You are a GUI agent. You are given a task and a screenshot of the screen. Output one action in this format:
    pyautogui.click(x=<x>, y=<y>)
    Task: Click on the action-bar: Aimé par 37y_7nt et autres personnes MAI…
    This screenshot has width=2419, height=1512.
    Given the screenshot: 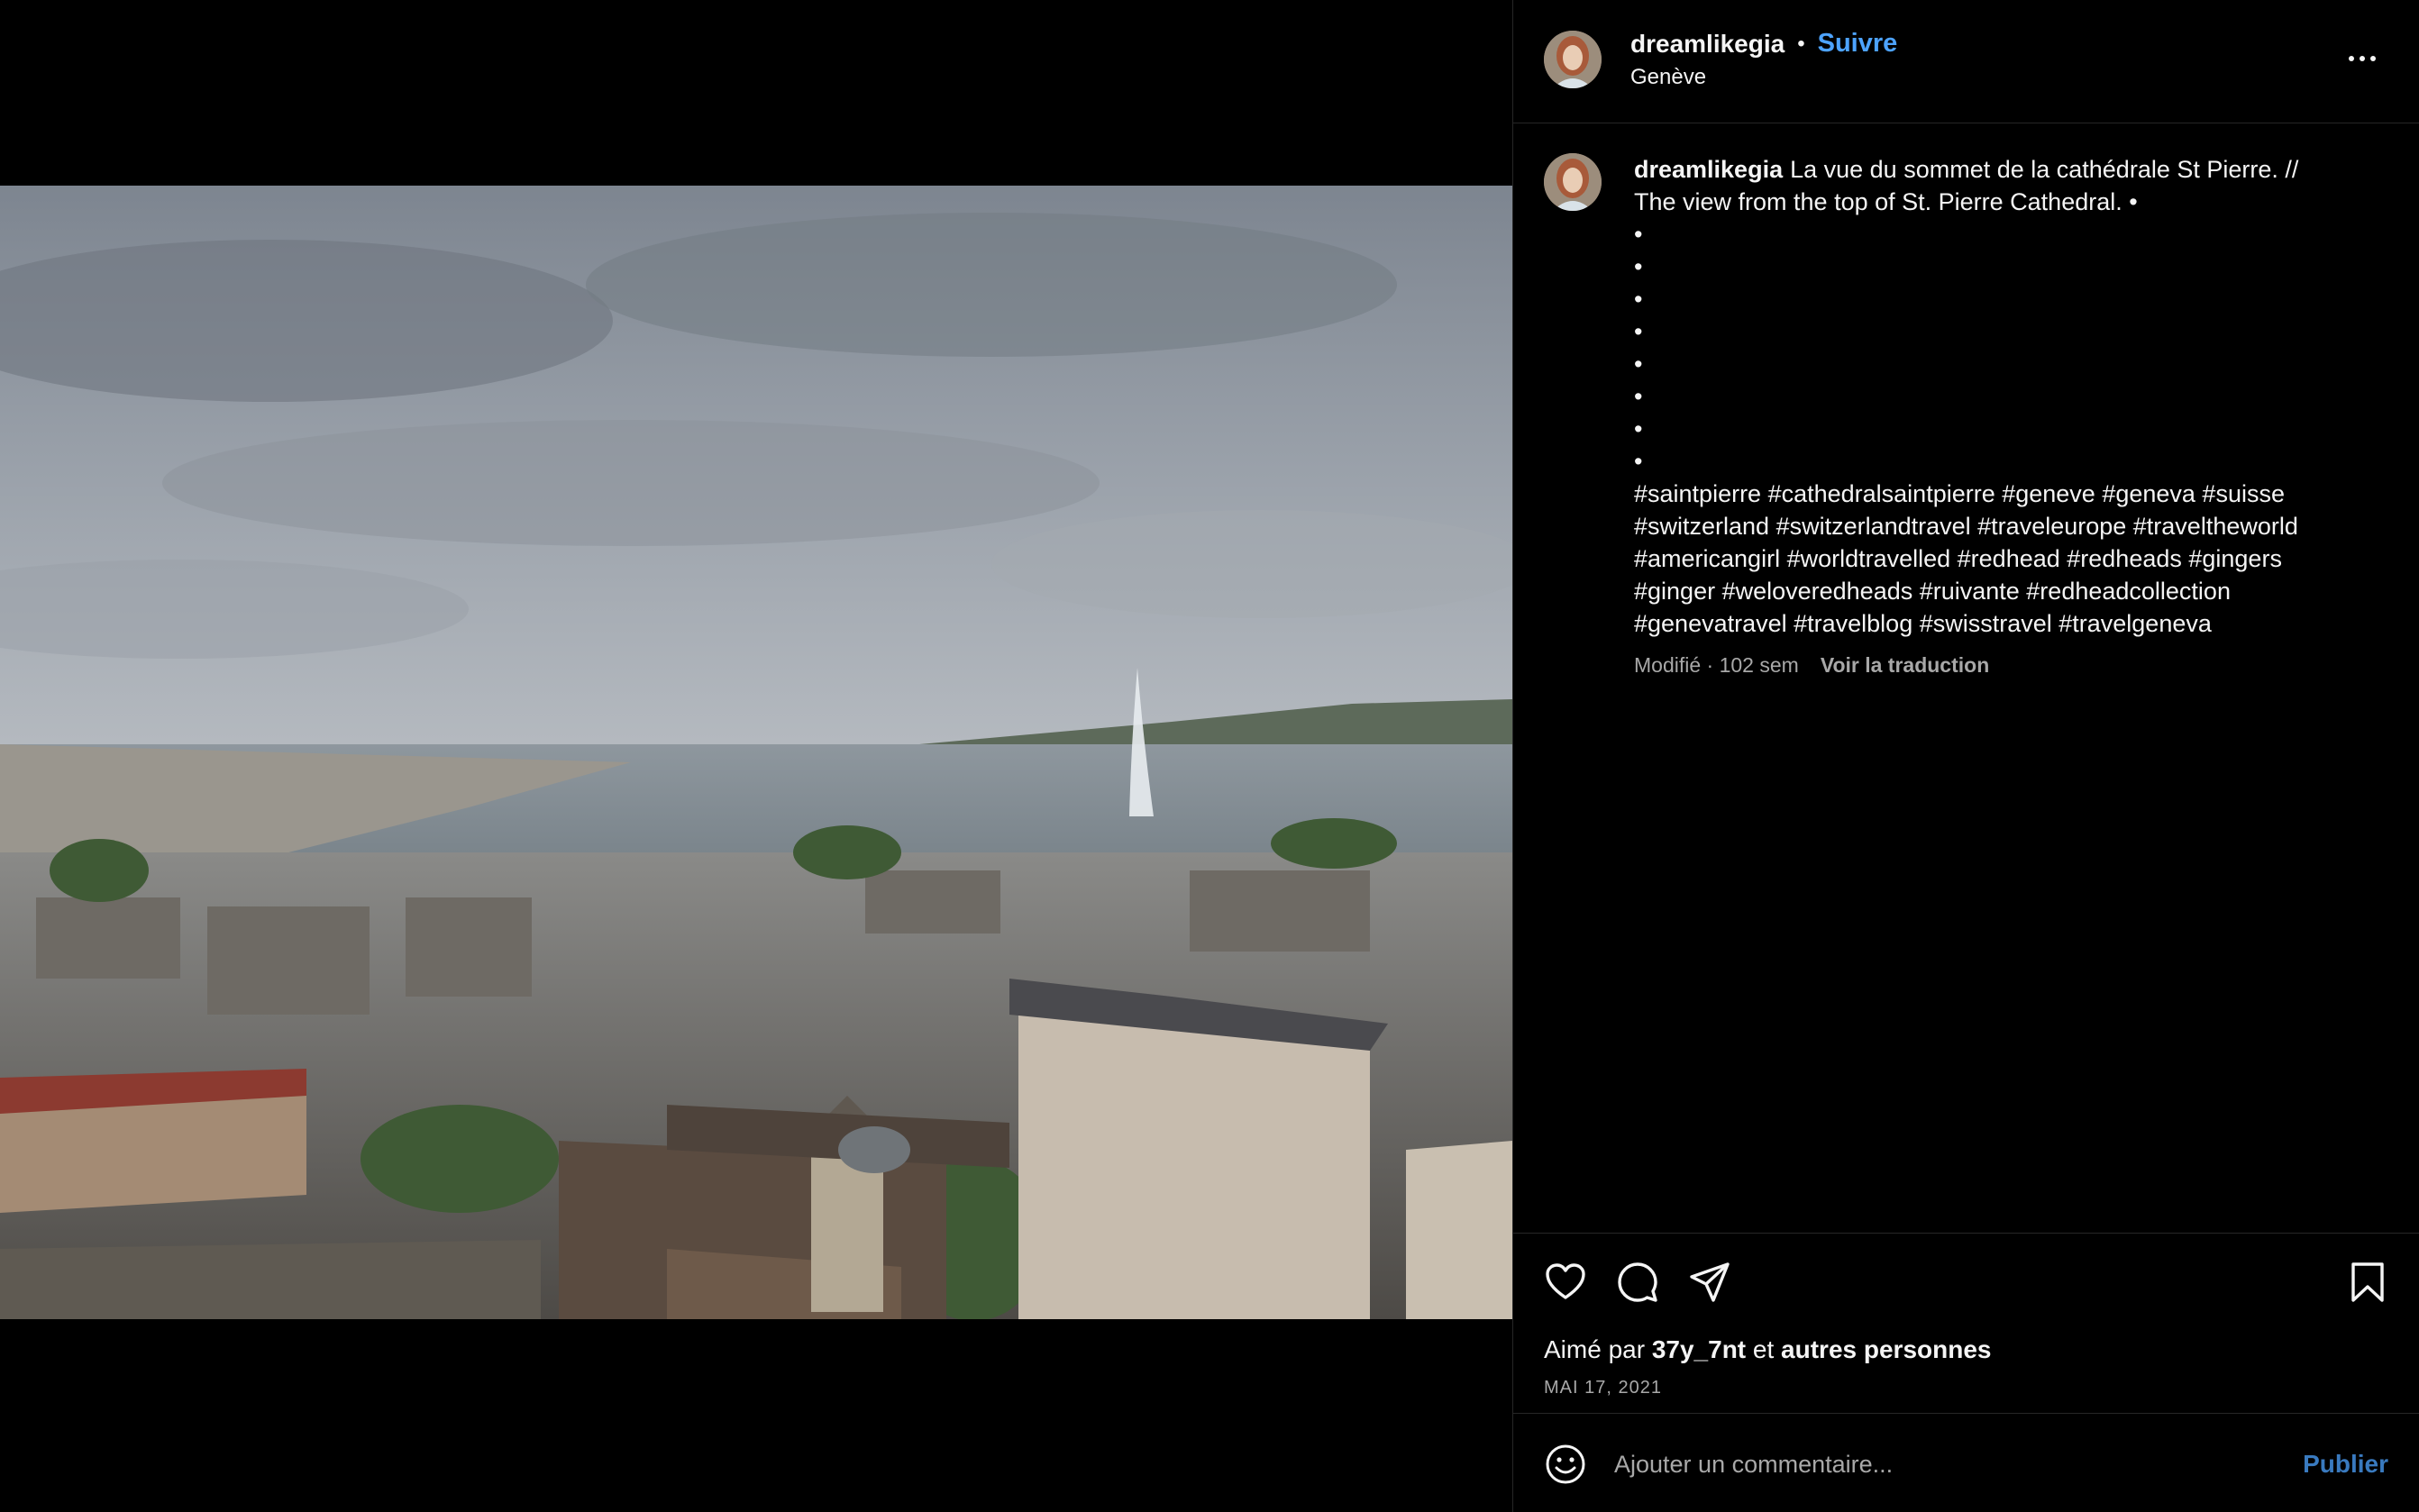 What is the action you would take?
    pyautogui.click(x=1966, y=1323)
    